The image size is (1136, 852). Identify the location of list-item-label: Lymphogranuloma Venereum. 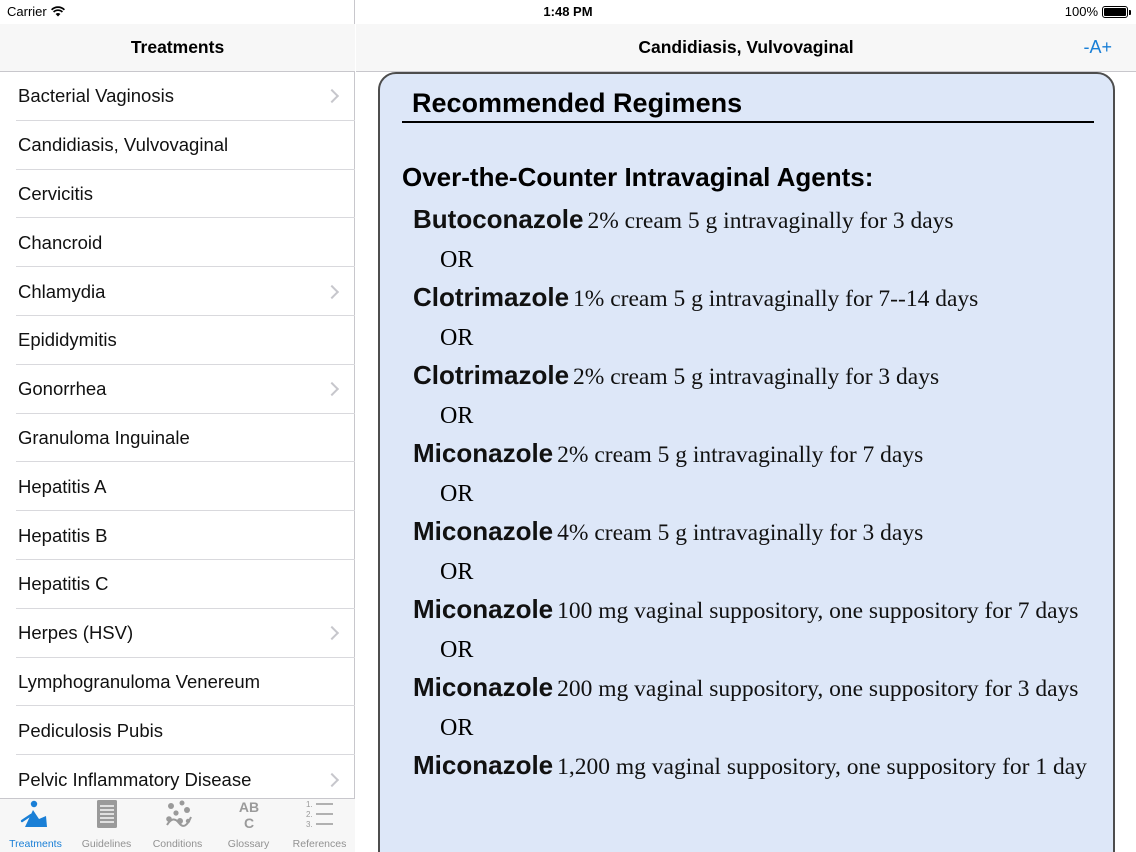
(139, 681).